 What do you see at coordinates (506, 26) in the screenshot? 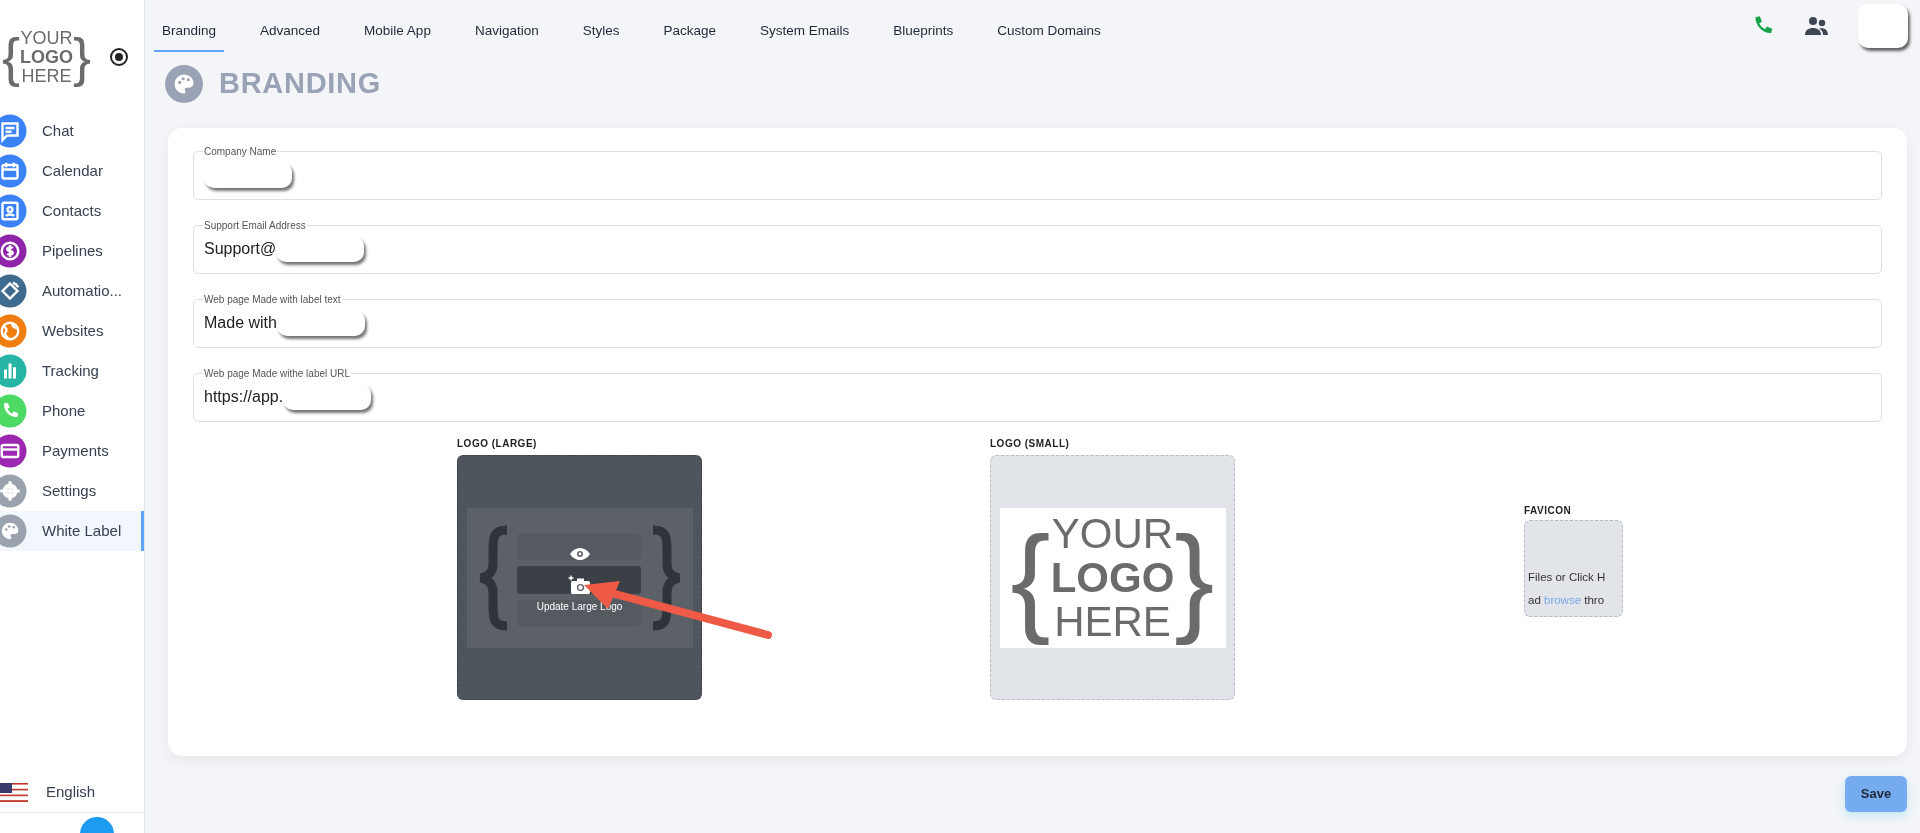
I see `tab: Navigation` at bounding box center [506, 26].